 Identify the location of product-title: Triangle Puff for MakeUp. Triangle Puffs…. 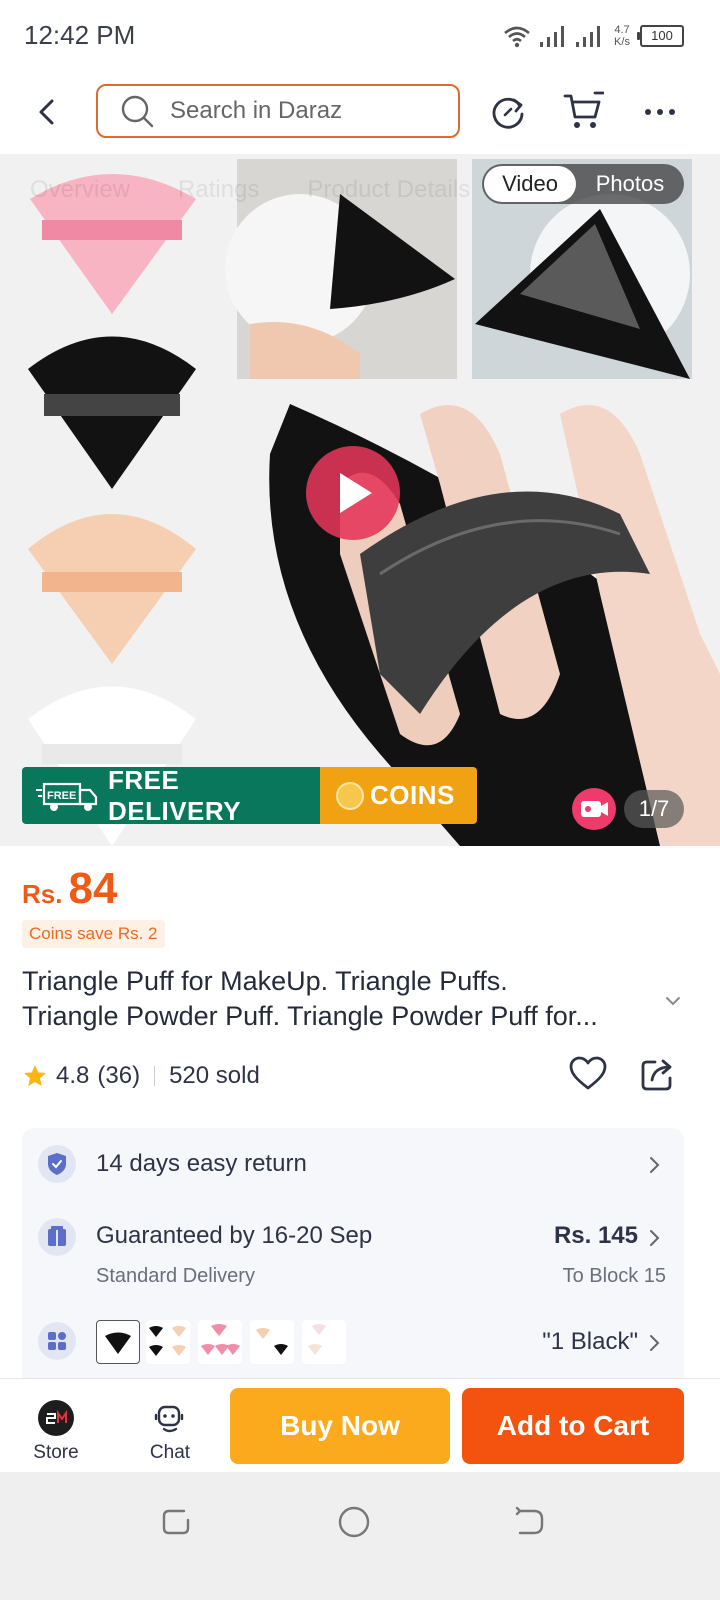
(342, 999).